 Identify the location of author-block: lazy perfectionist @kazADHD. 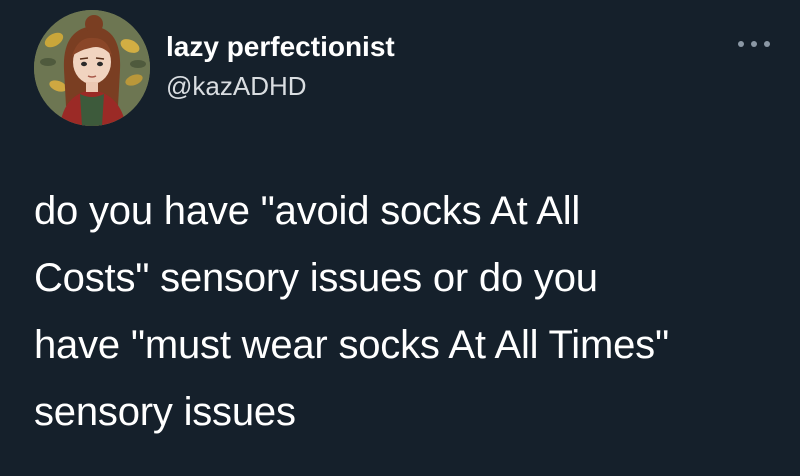
(280, 66).